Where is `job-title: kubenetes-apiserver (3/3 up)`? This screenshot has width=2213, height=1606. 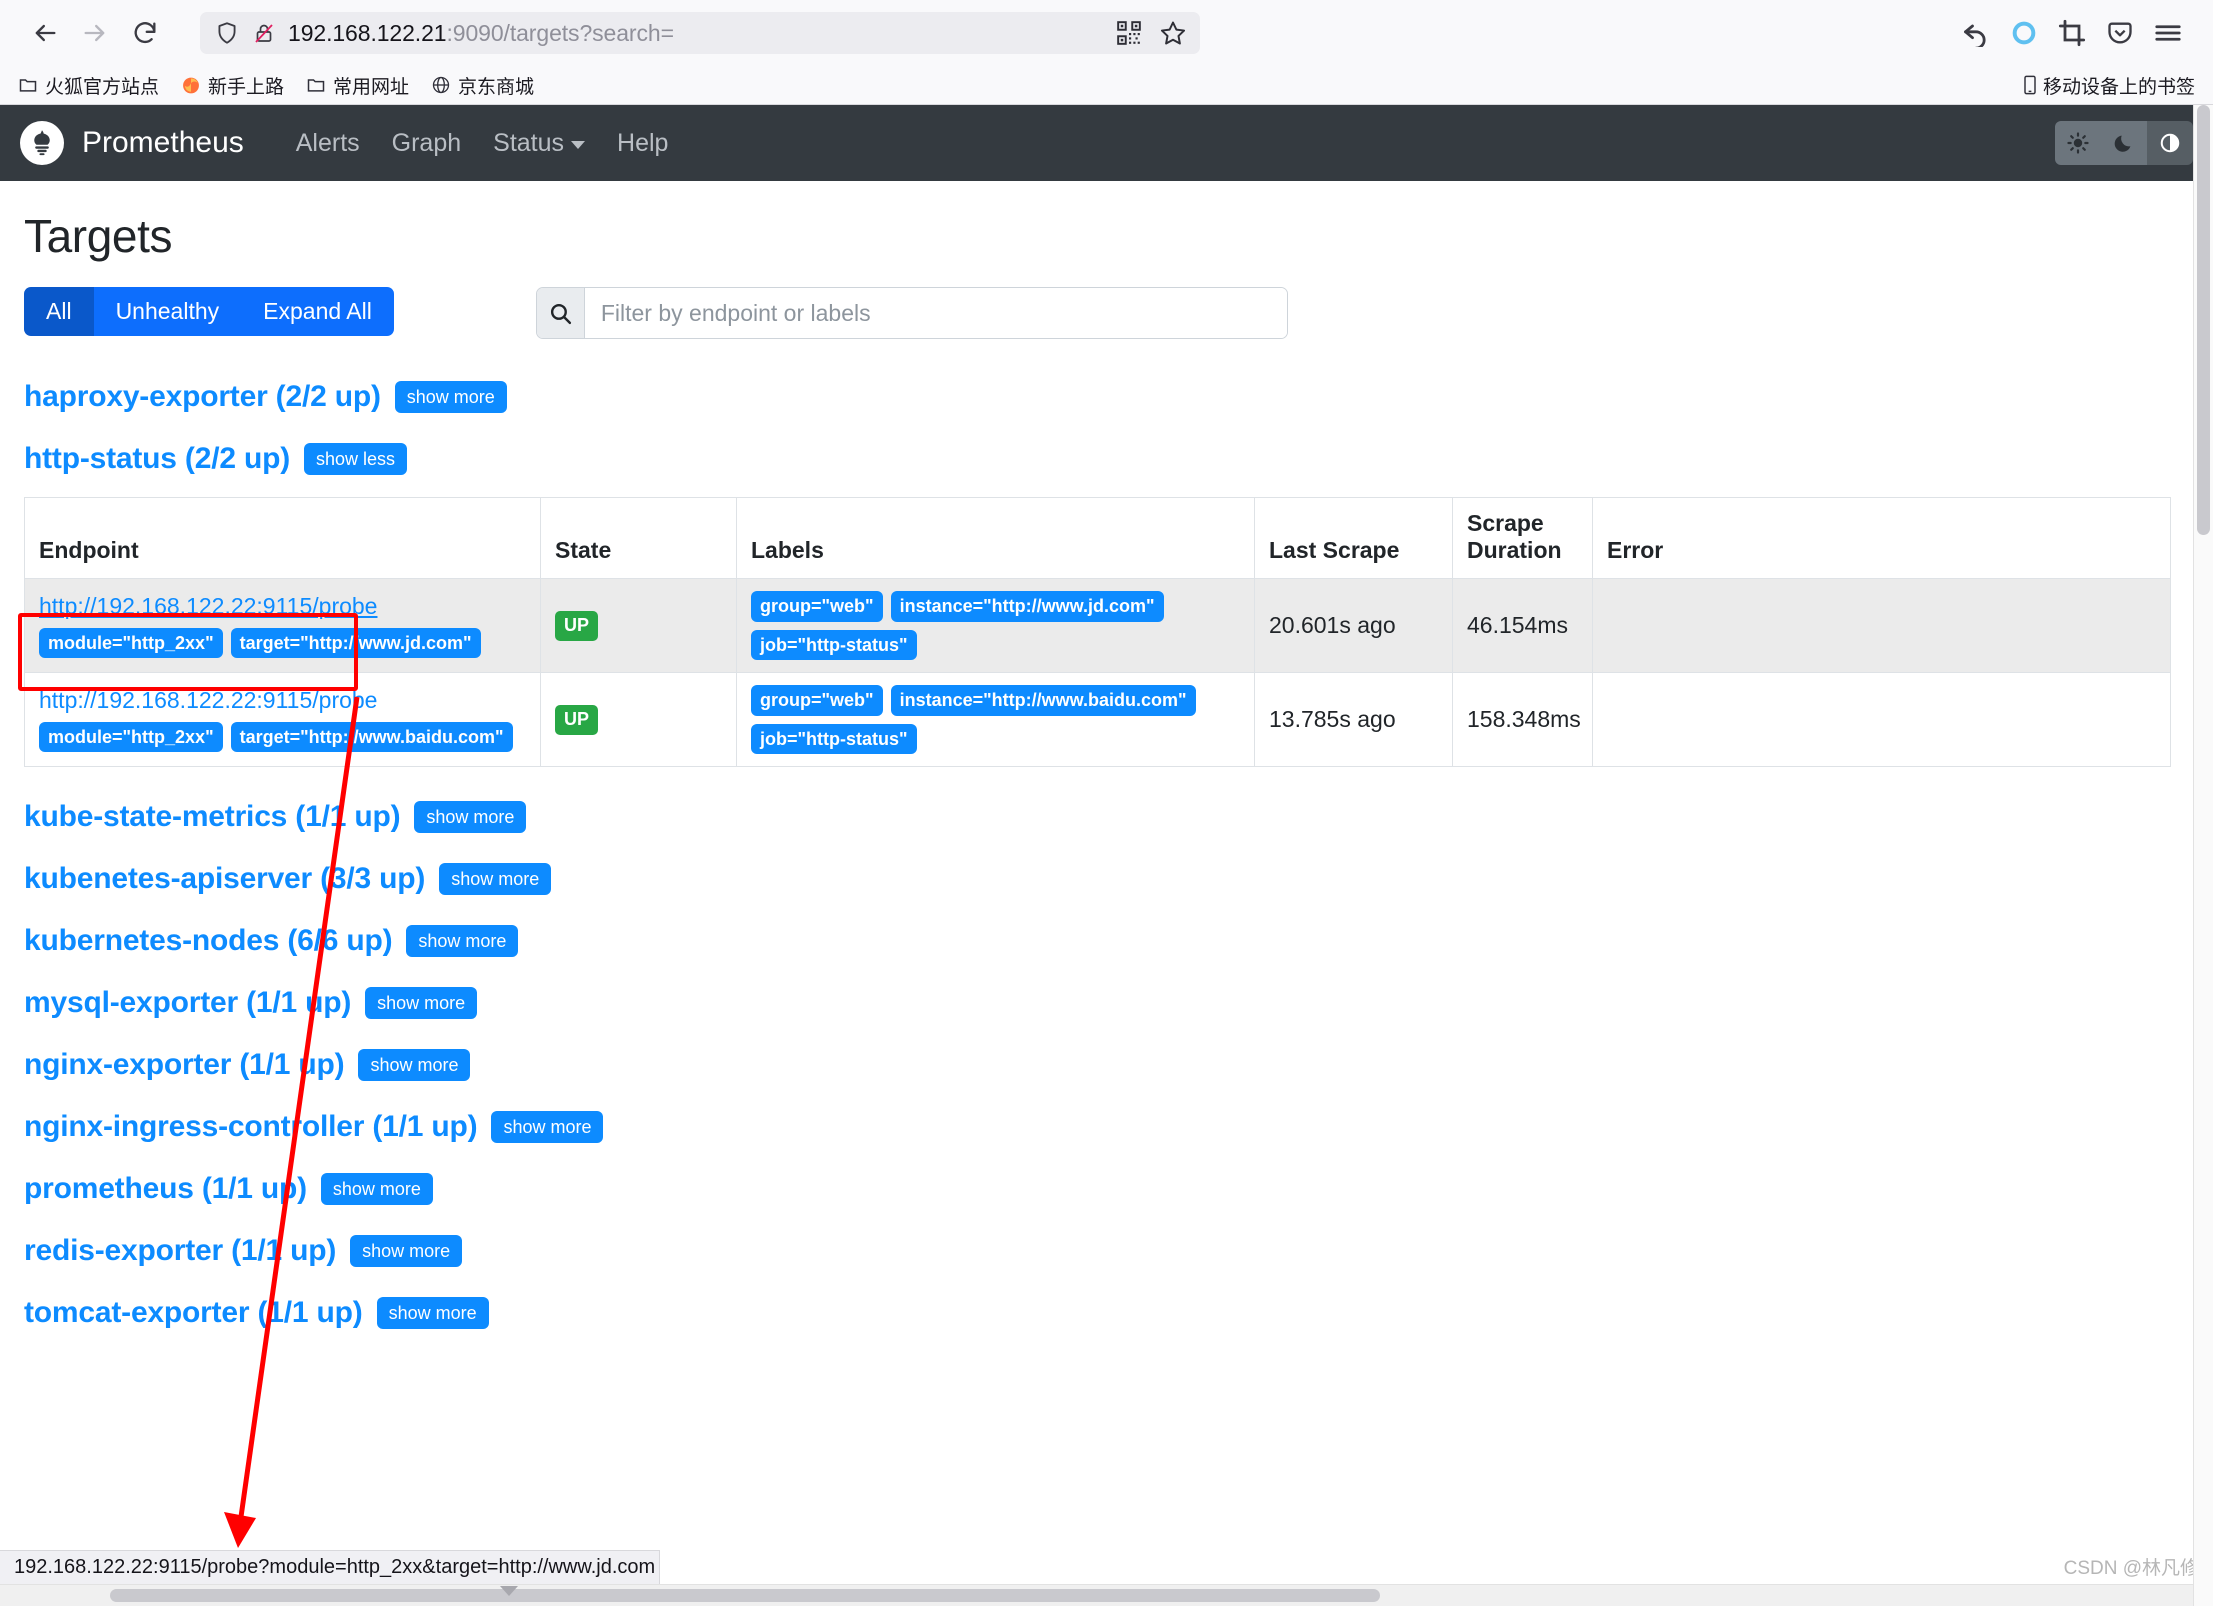 job-title: kubenetes-apiserver (3/3 up) is located at coordinates (224, 879).